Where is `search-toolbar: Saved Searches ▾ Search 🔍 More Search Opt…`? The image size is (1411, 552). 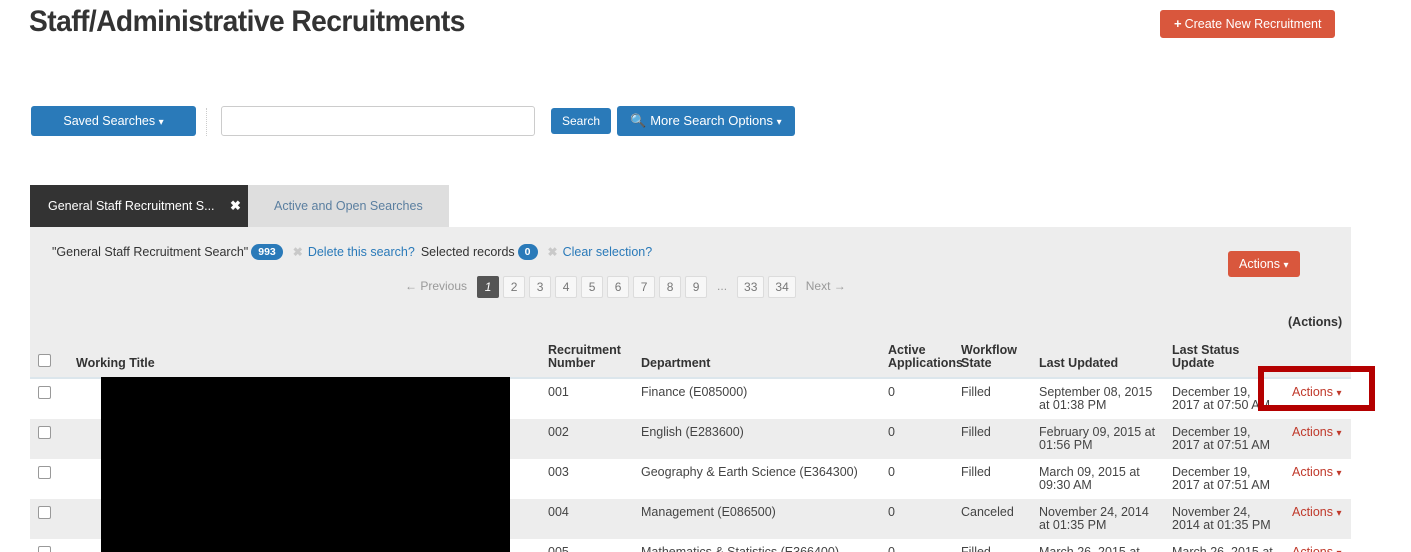 search-toolbar: Saved Searches ▾ Search 🔍 More Search Opt… is located at coordinates (705, 122).